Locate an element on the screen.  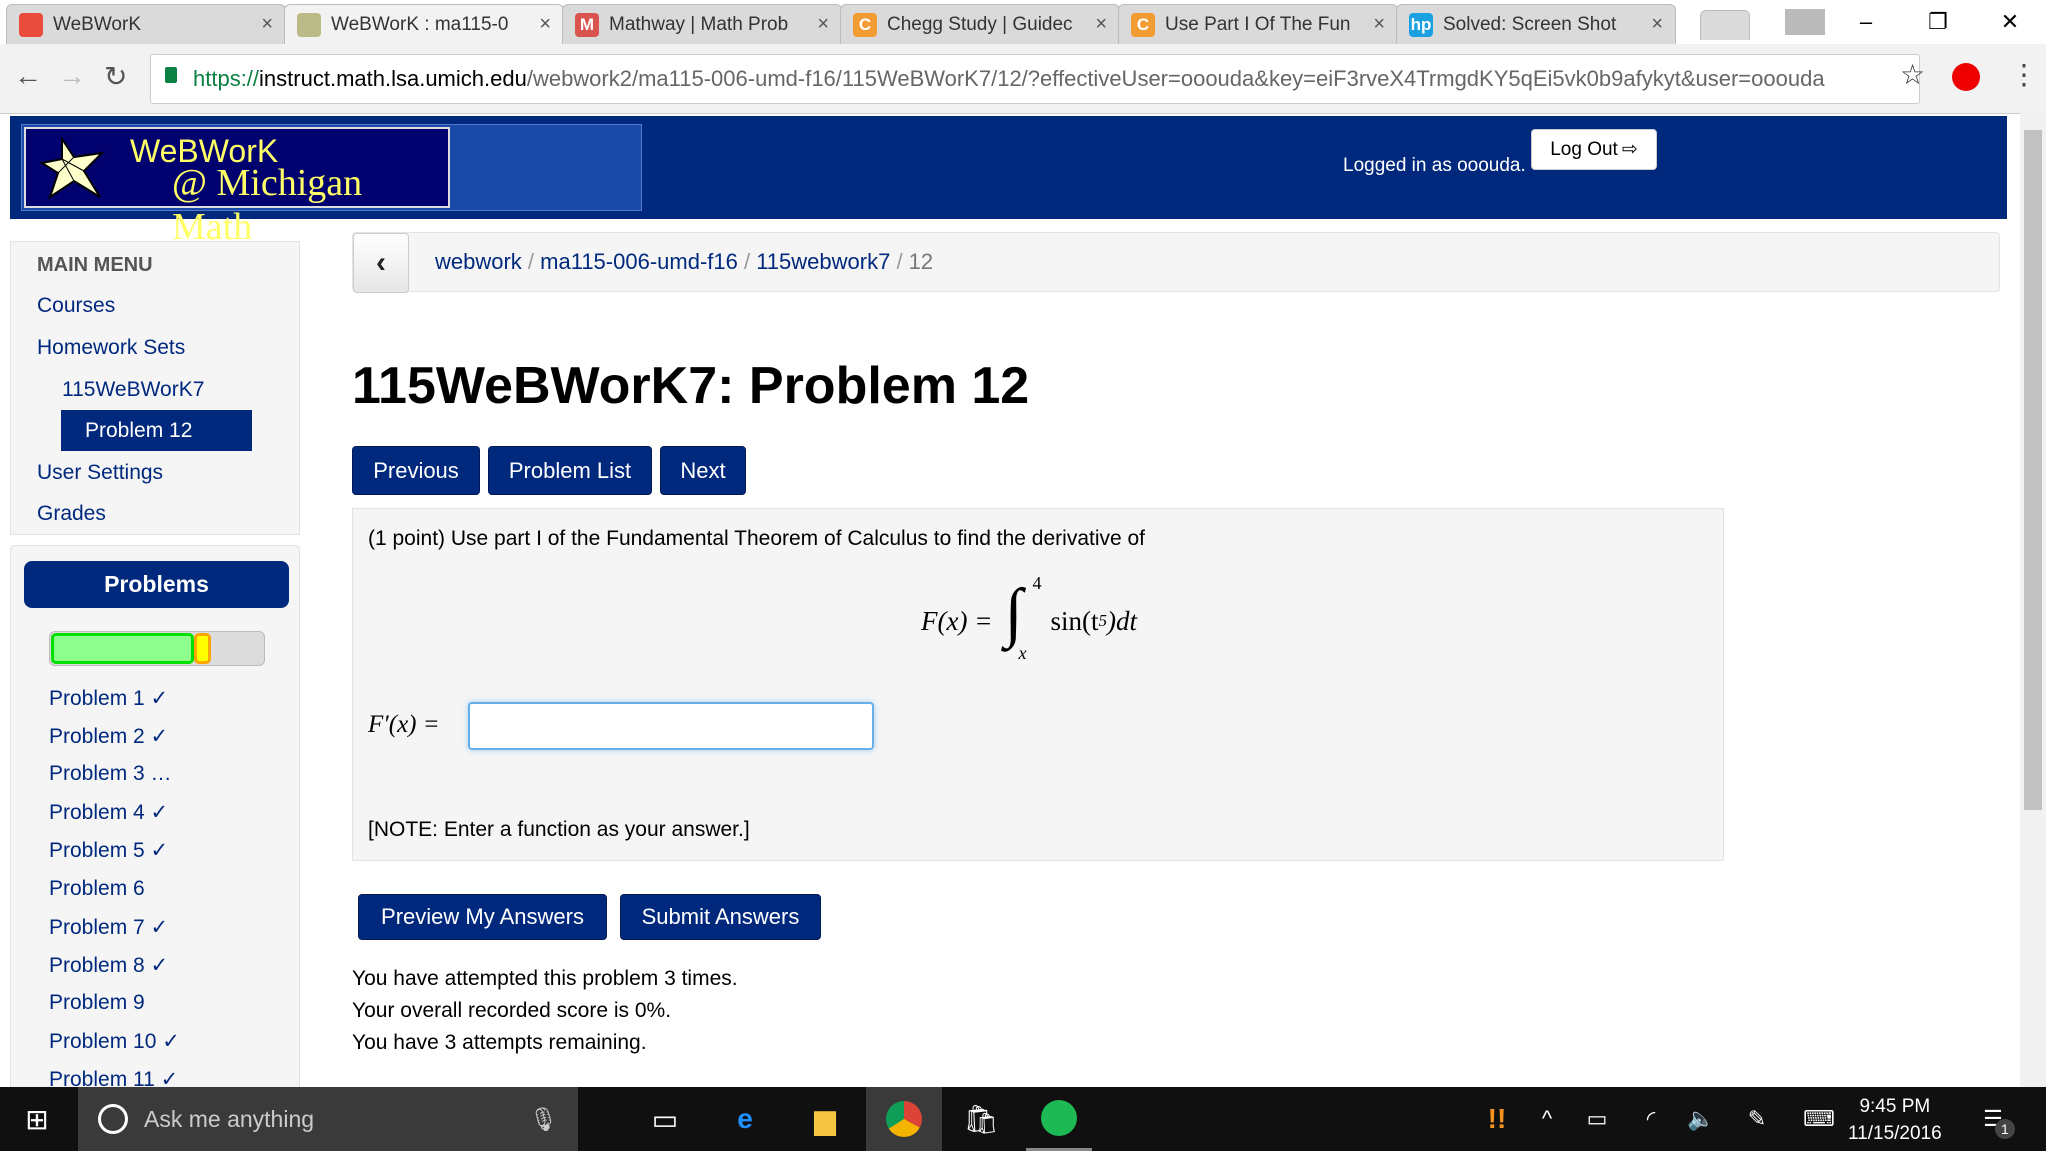
menu-icon: ⋮ is located at coordinates (2024, 74).